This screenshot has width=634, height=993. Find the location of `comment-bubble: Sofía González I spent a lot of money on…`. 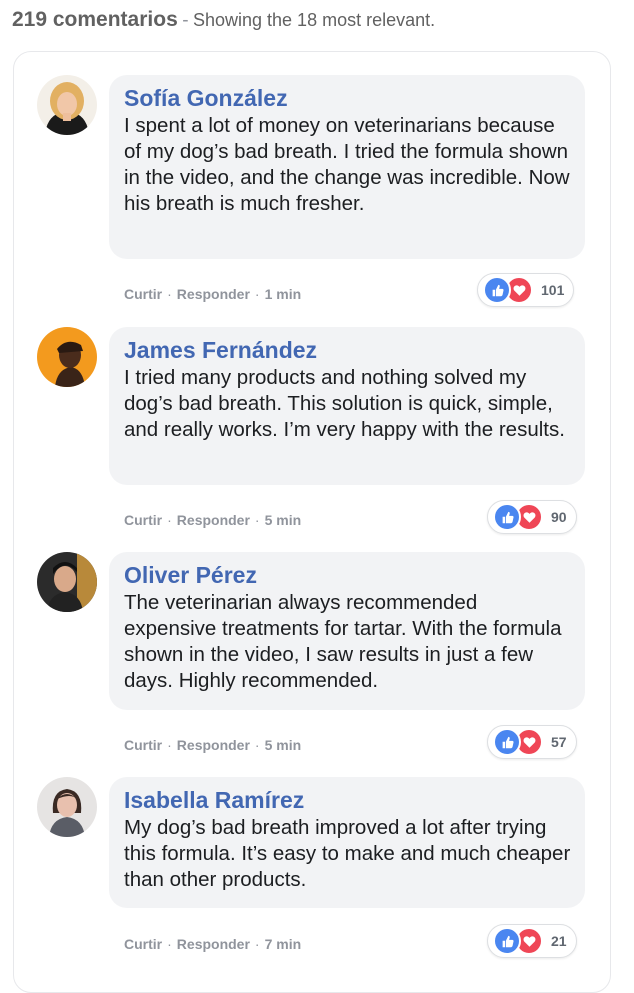

comment-bubble: Sofía González I spent a lot of money on… is located at coordinates (347, 167).